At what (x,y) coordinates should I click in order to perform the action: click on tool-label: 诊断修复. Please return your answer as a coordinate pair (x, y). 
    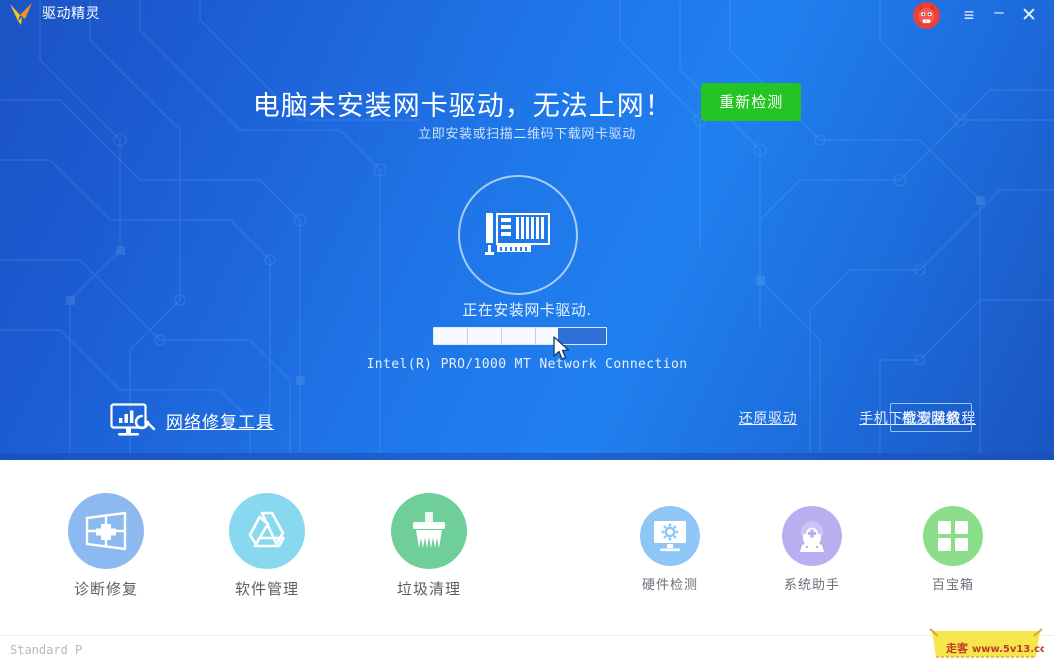
    Looking at the image, I should click on (105, 589).